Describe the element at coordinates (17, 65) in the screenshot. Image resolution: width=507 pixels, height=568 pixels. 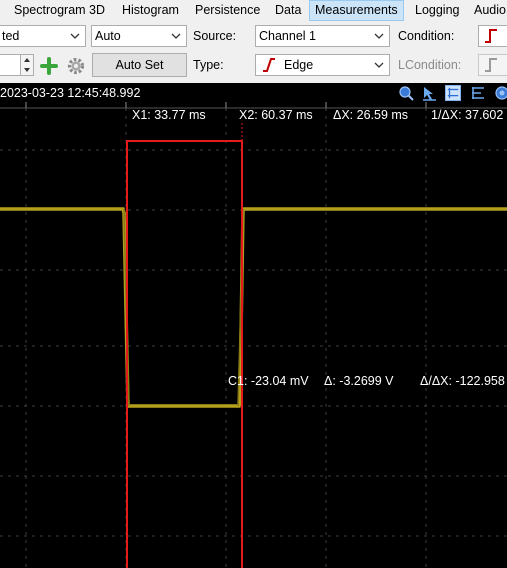
I see `value-spinbox` at that location.